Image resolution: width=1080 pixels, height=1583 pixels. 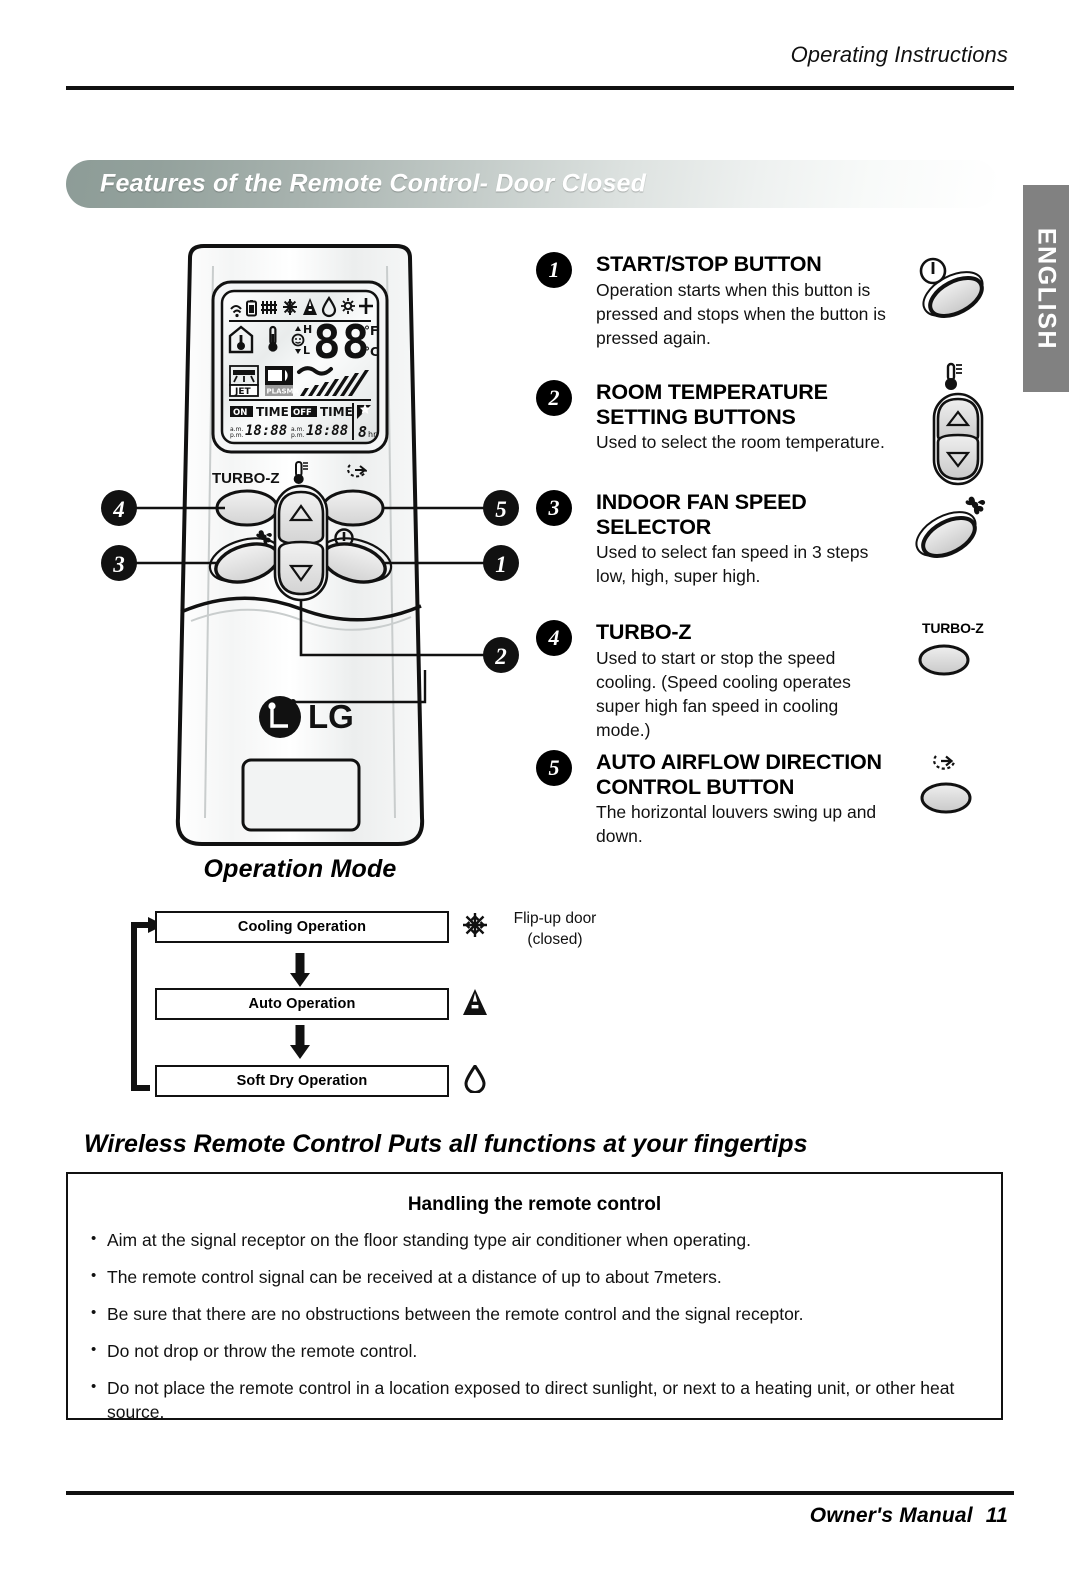 I want to click on operation-mode-chart: Cooling Operation Auto Operation Soft Dr, so click(x=320, y=1000).